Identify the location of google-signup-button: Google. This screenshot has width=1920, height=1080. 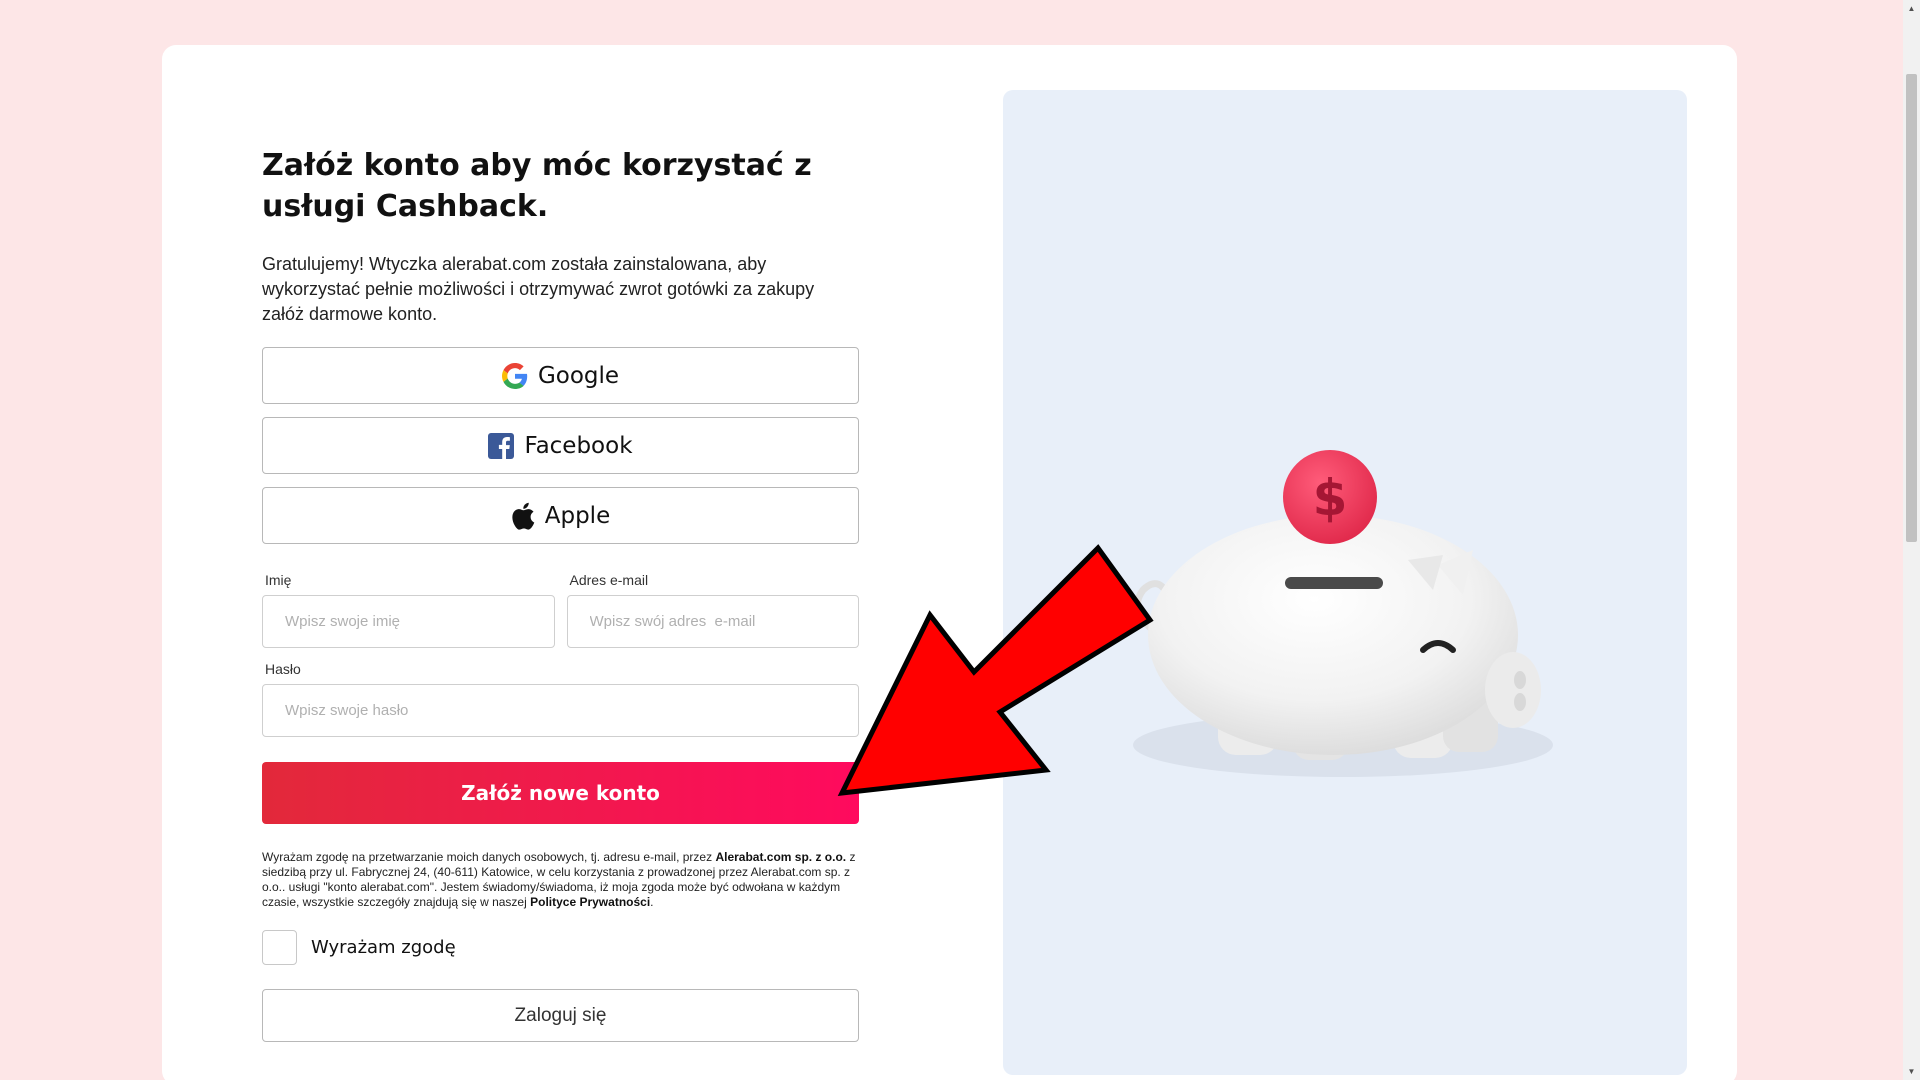
(560, 375).